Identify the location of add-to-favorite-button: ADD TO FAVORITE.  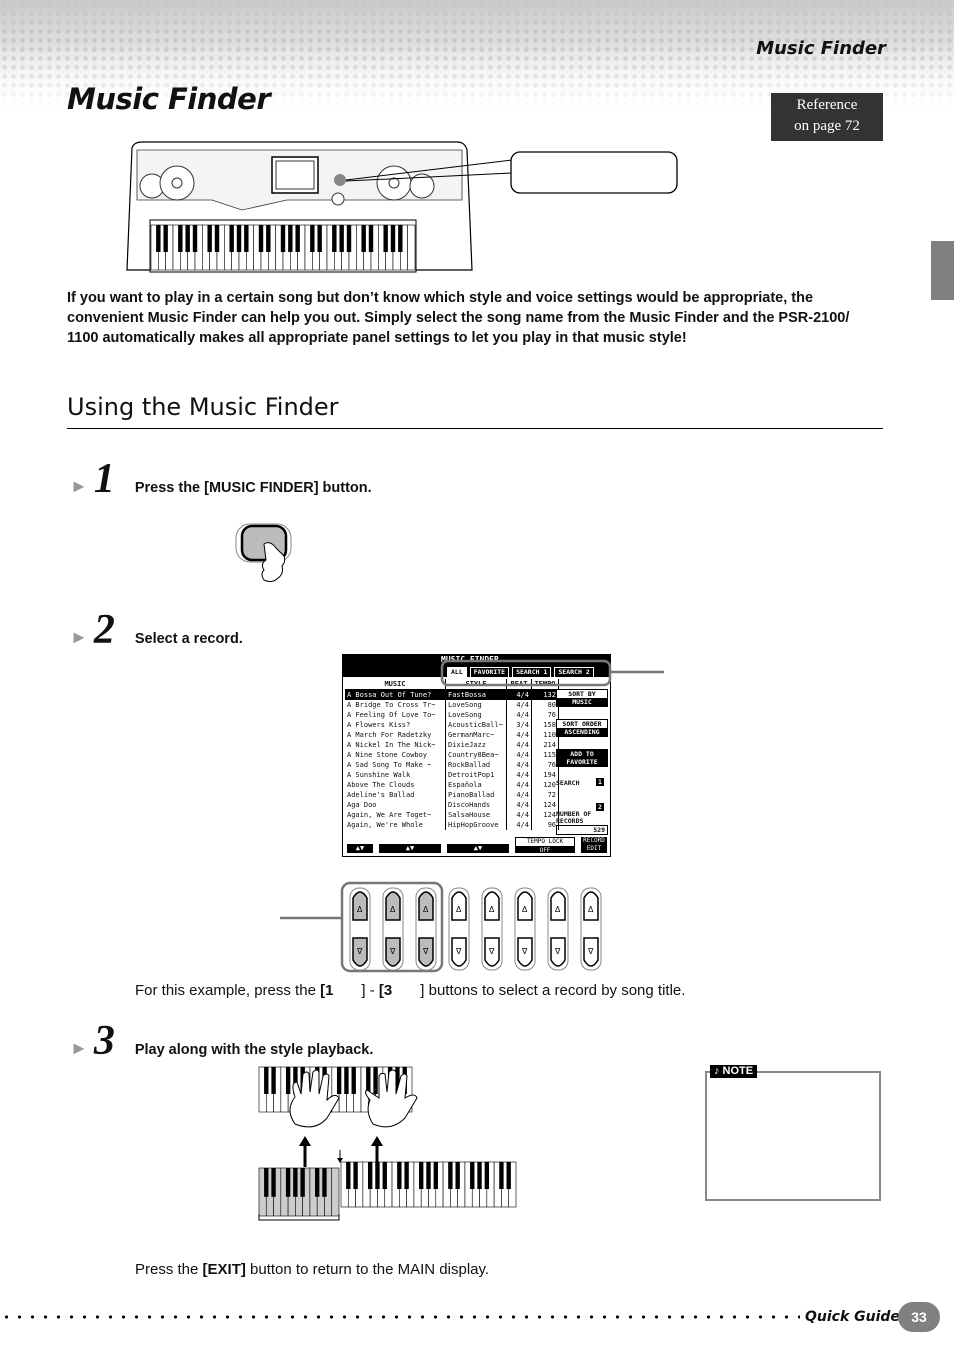
(582, 758).